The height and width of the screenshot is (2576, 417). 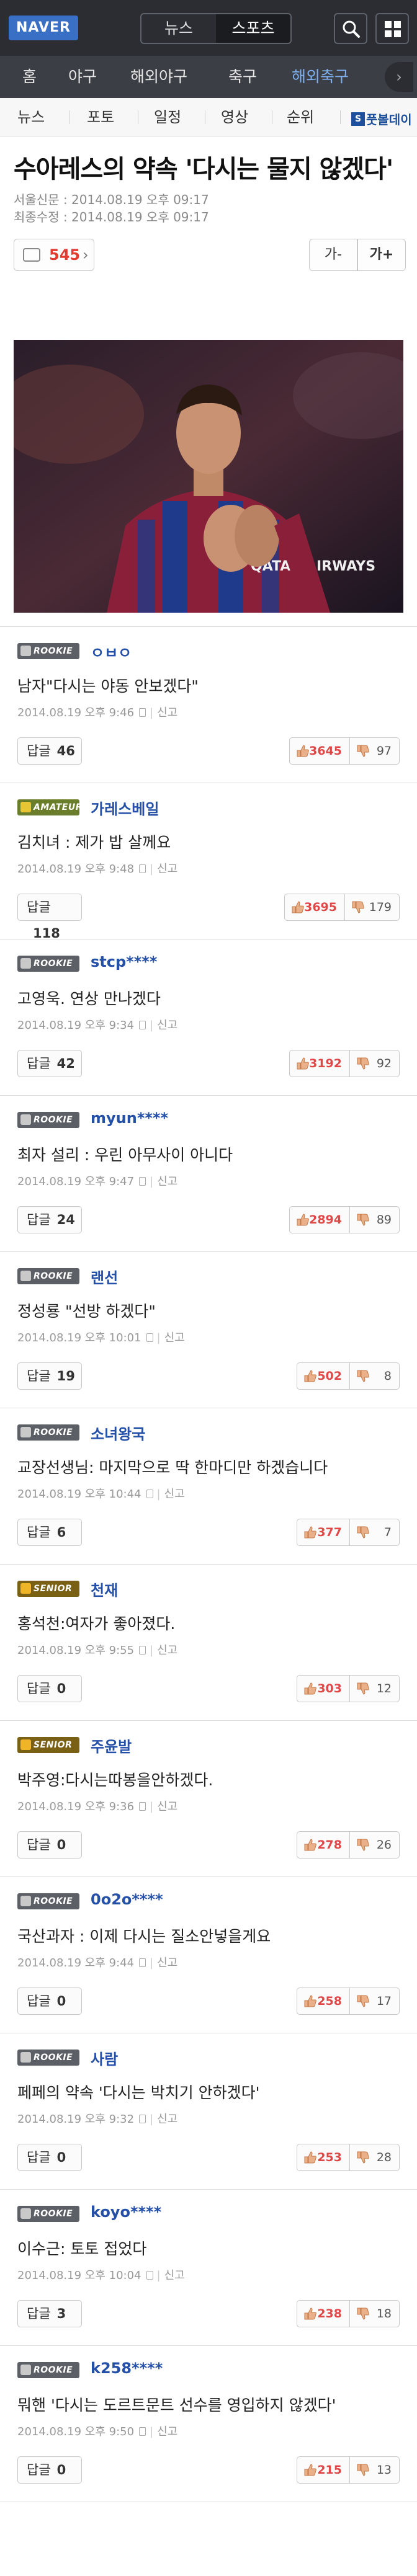 I want to click on dislike-button: 18, so click(x=375, y=2313).